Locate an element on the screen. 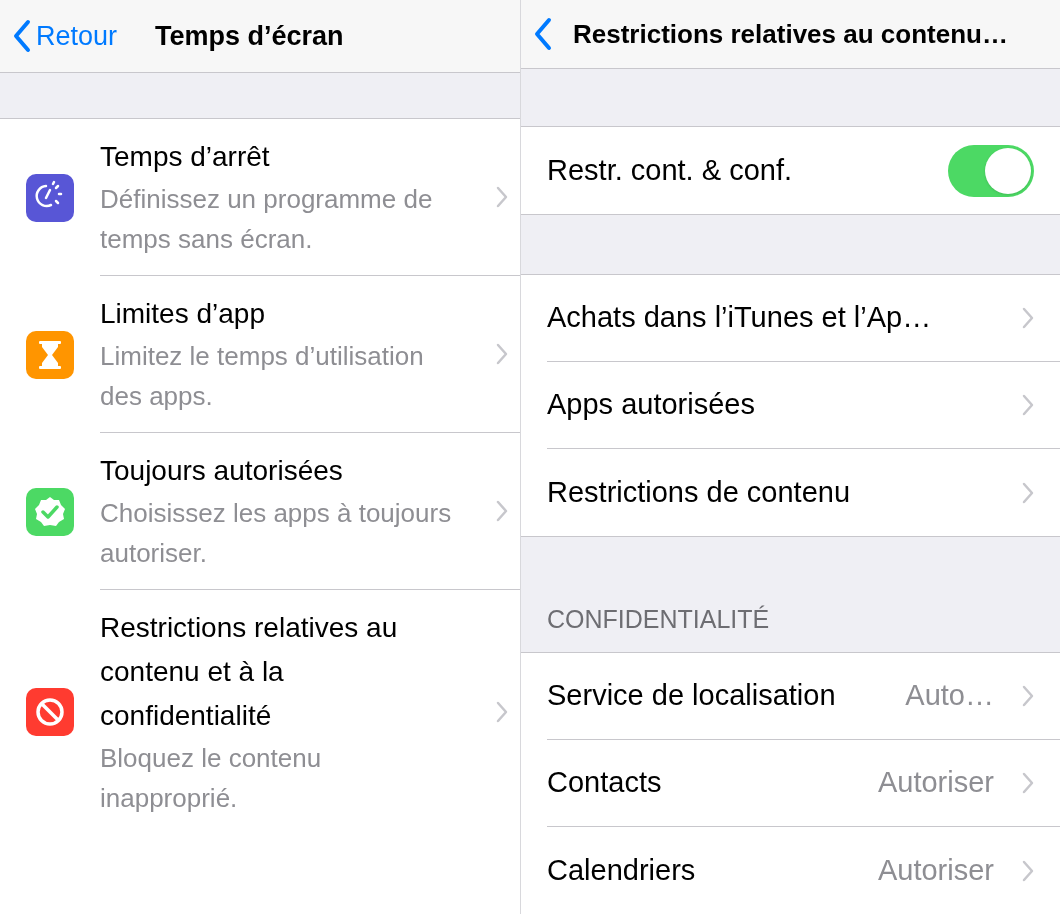  settings-row: Temps d’arrêt Définissez un programme de temps sans écran. is located at coordinates (260, 197).